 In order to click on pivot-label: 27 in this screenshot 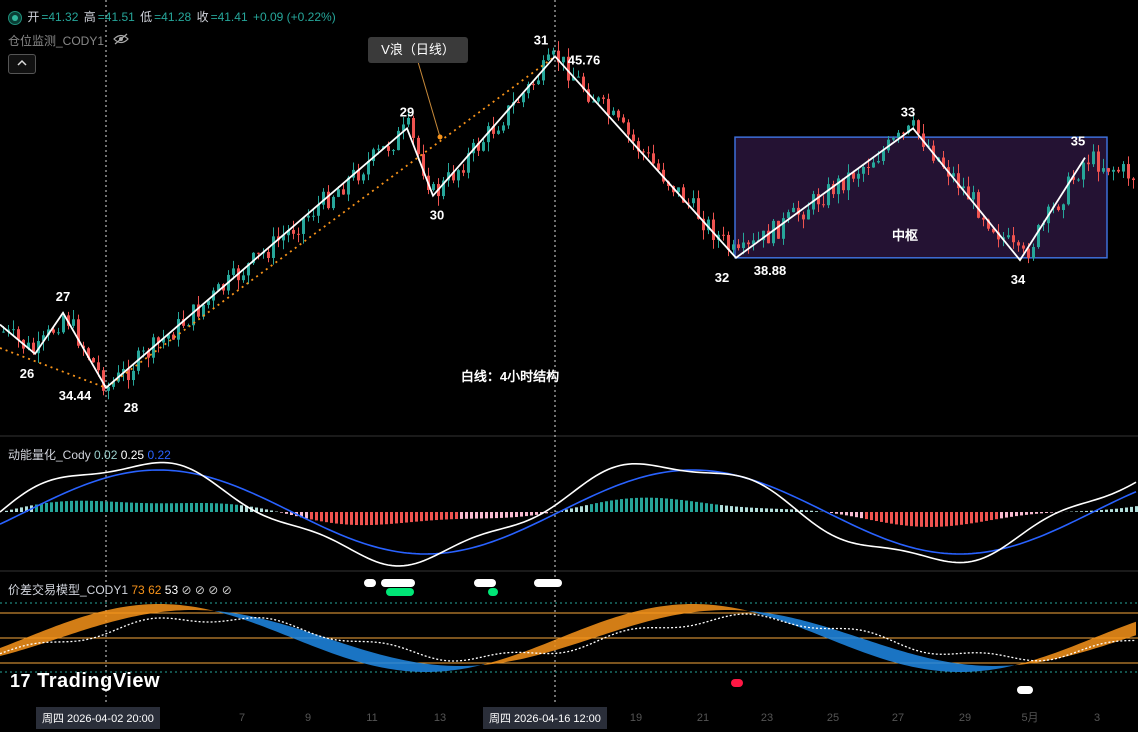, I will do `click(63, 296)`.